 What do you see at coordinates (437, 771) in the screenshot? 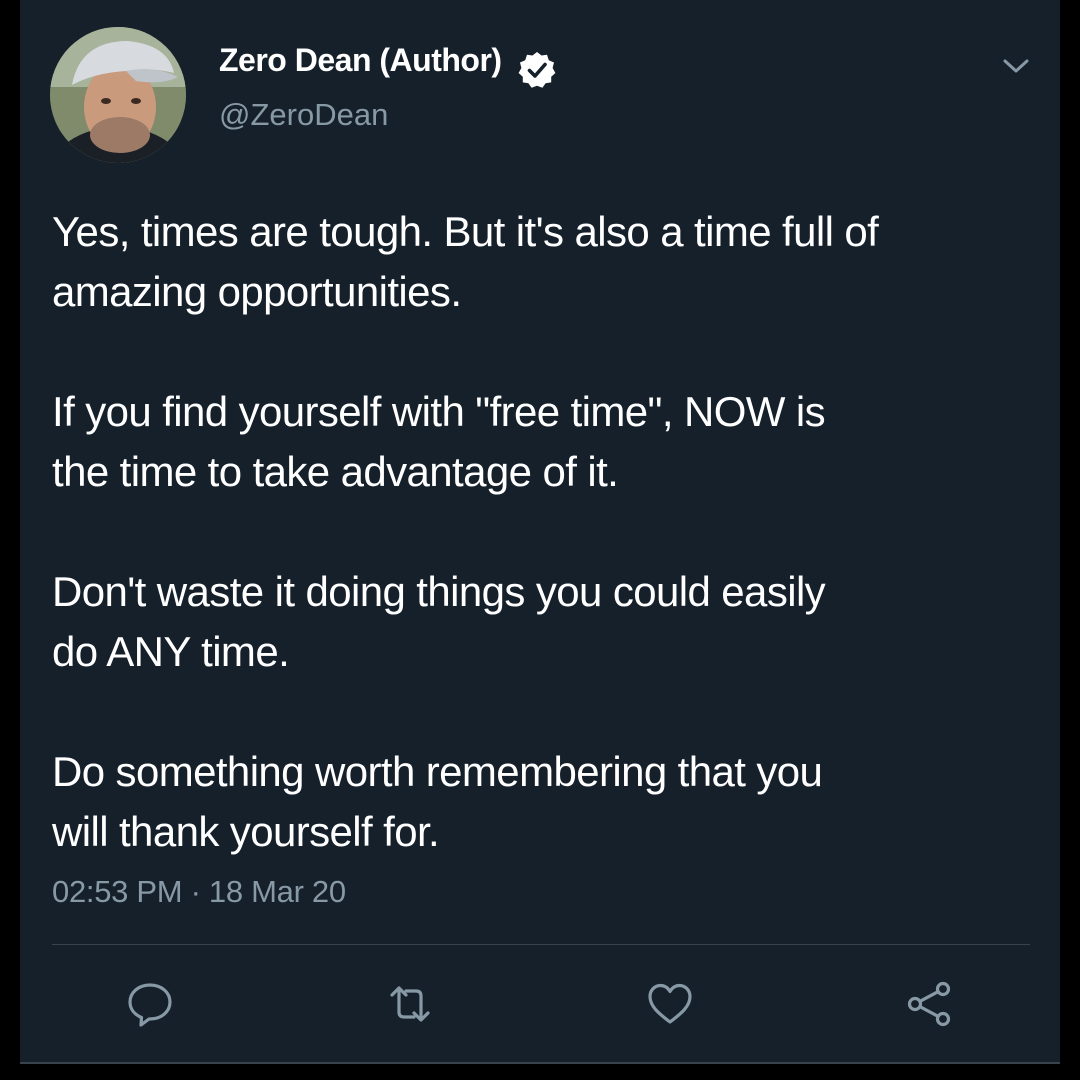
I see `tweet-line: Do something worth remembering that you` at bounding box center [437, 771].